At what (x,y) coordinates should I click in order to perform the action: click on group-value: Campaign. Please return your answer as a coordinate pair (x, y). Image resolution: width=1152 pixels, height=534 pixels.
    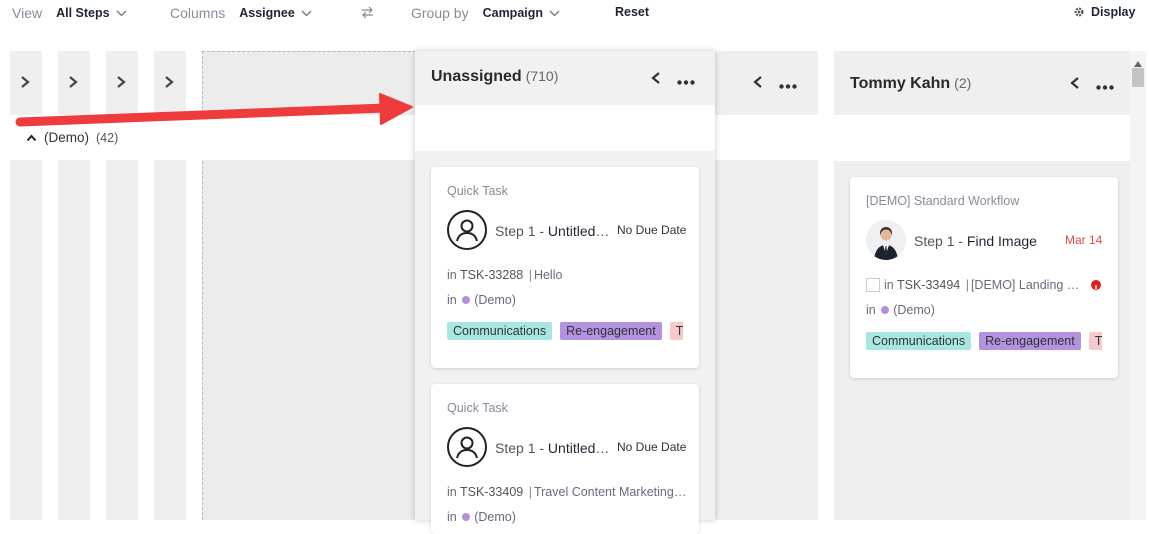
    Looking at the image, I should click on (513, 13).